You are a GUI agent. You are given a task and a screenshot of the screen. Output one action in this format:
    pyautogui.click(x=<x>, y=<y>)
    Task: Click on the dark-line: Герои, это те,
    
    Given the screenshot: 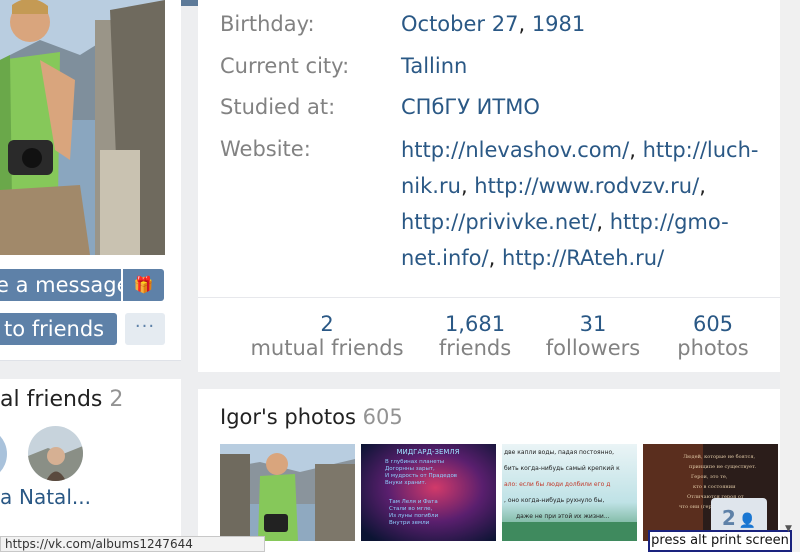 What is the action you would take?
    pyautogui.click(x=709, y=477)
    